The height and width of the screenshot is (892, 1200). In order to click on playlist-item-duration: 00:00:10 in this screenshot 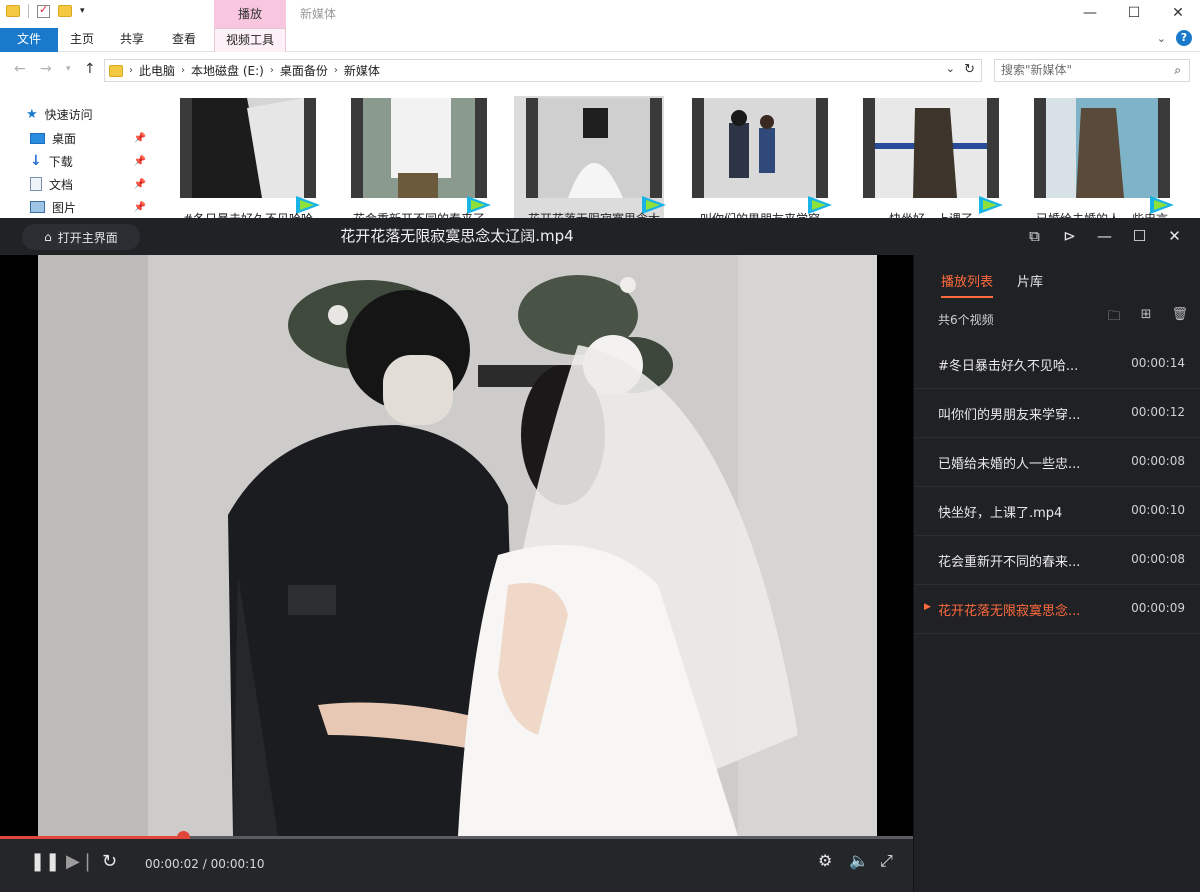, I will do `click(1158, 510)`.